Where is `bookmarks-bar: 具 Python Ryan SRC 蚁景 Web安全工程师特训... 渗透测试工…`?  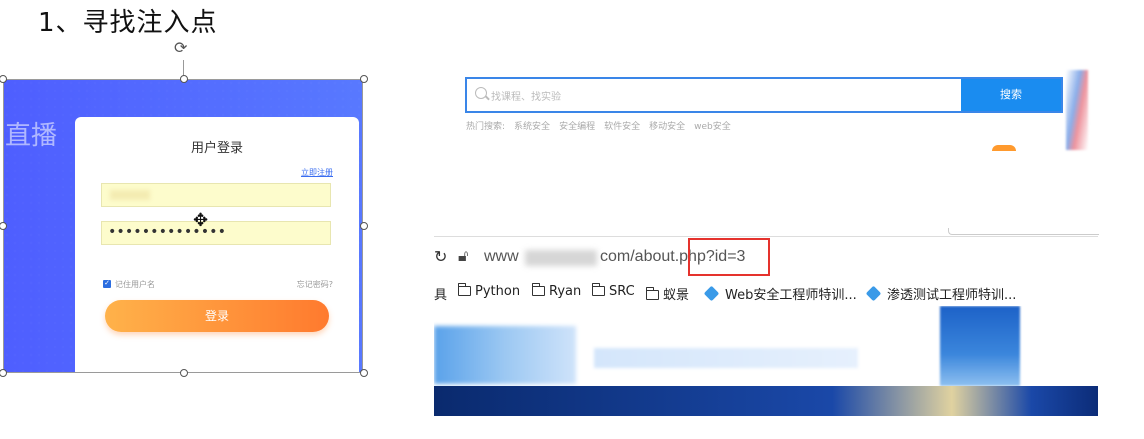 bookmarks-bar: 具 Python Ryan SRC 蚁景 Web安全工程师特训... 渗透测试工… is located at coordinates (766, 293).